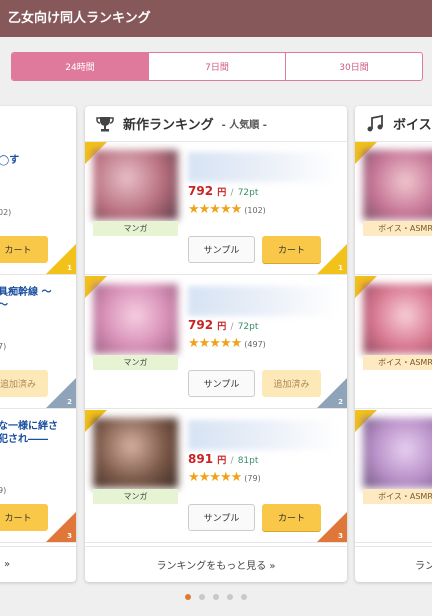 The height and width of the screenshot is (616, 432). What do you see at coordinates (3, 346) in the screenshot?
I see `review-count: 7)` at bounding box center [3, 346].